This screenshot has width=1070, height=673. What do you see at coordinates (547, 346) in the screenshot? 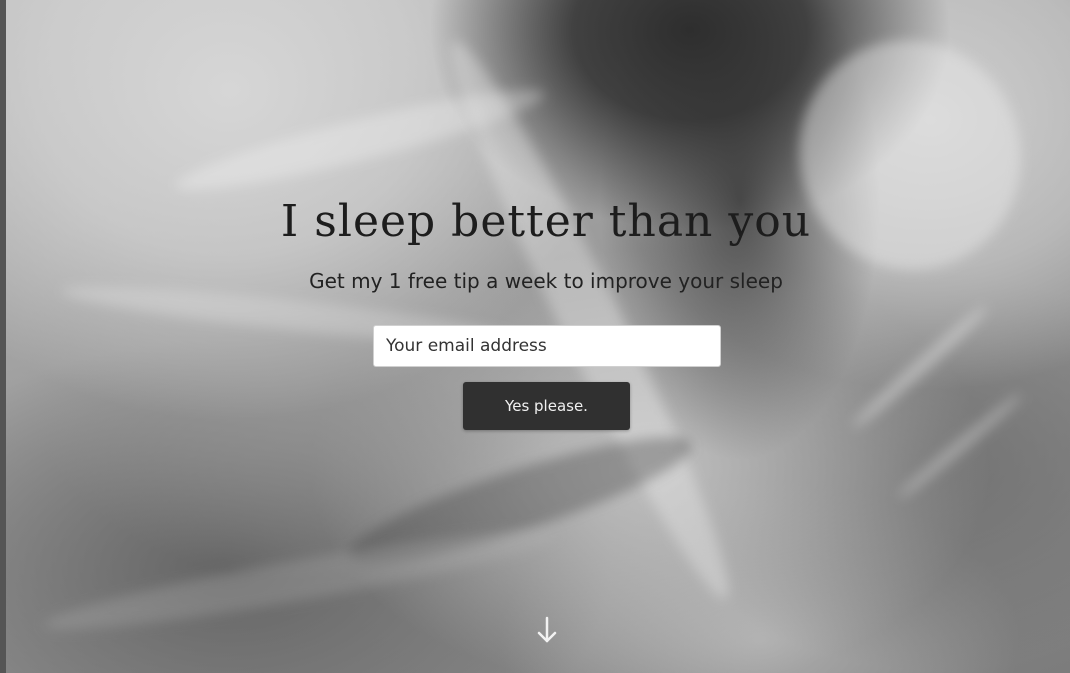
I see `email-input` at bounding box center [547, 346].